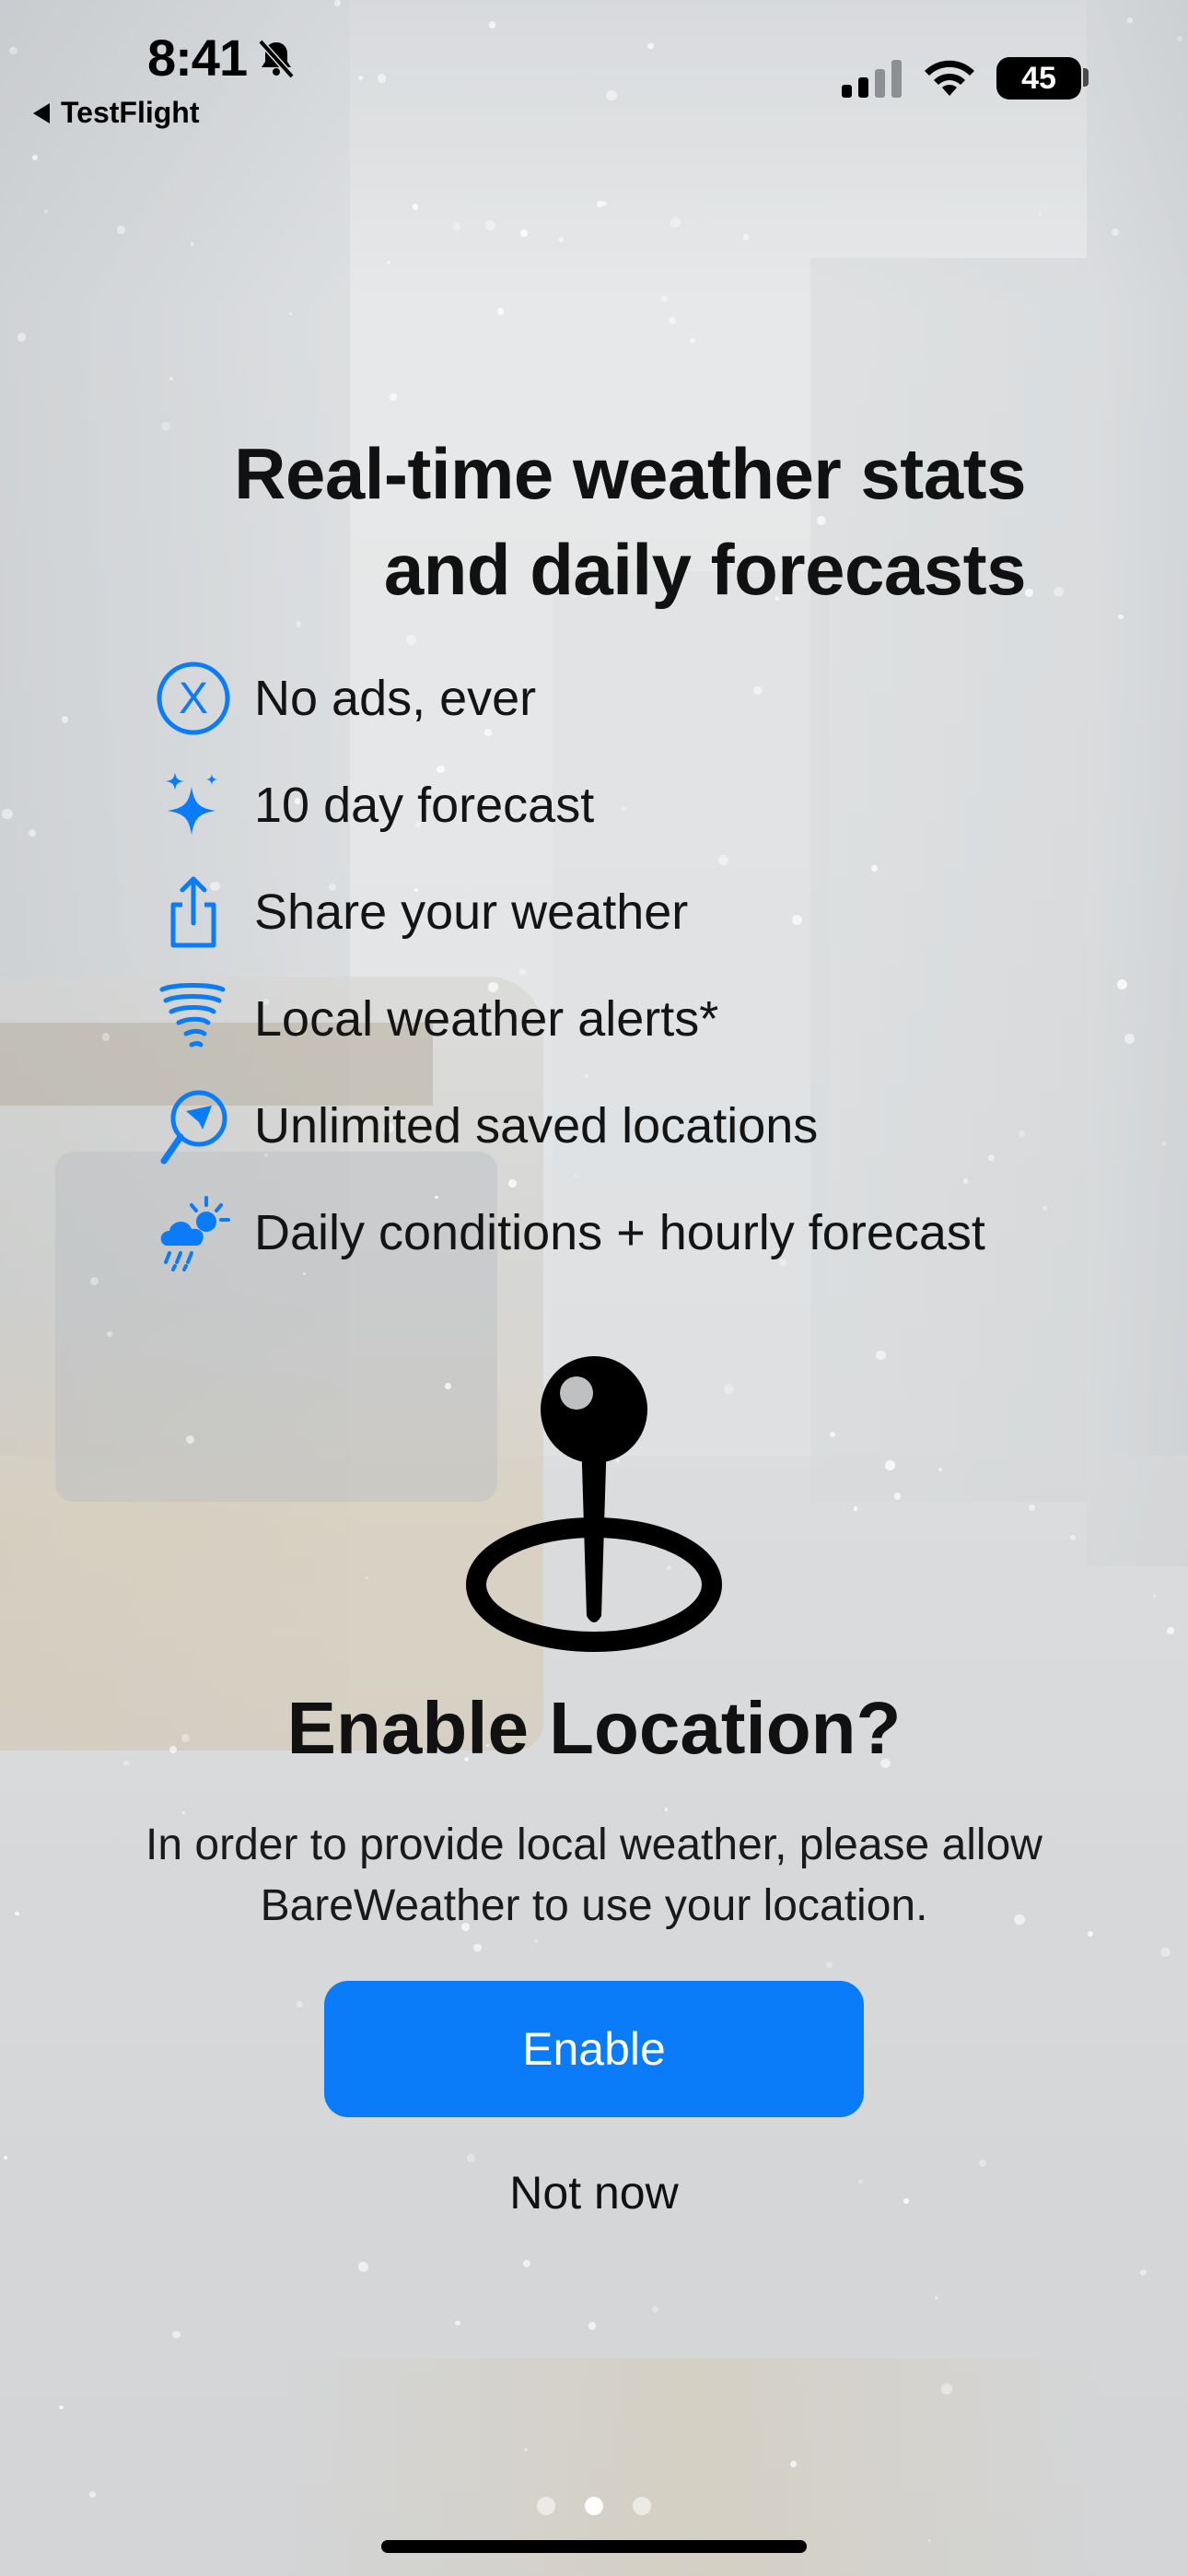  What do you see at coordinates (471, 912) in the screenshot?
I see `feature-label: Share your weather` at bounding box center [471, 912].